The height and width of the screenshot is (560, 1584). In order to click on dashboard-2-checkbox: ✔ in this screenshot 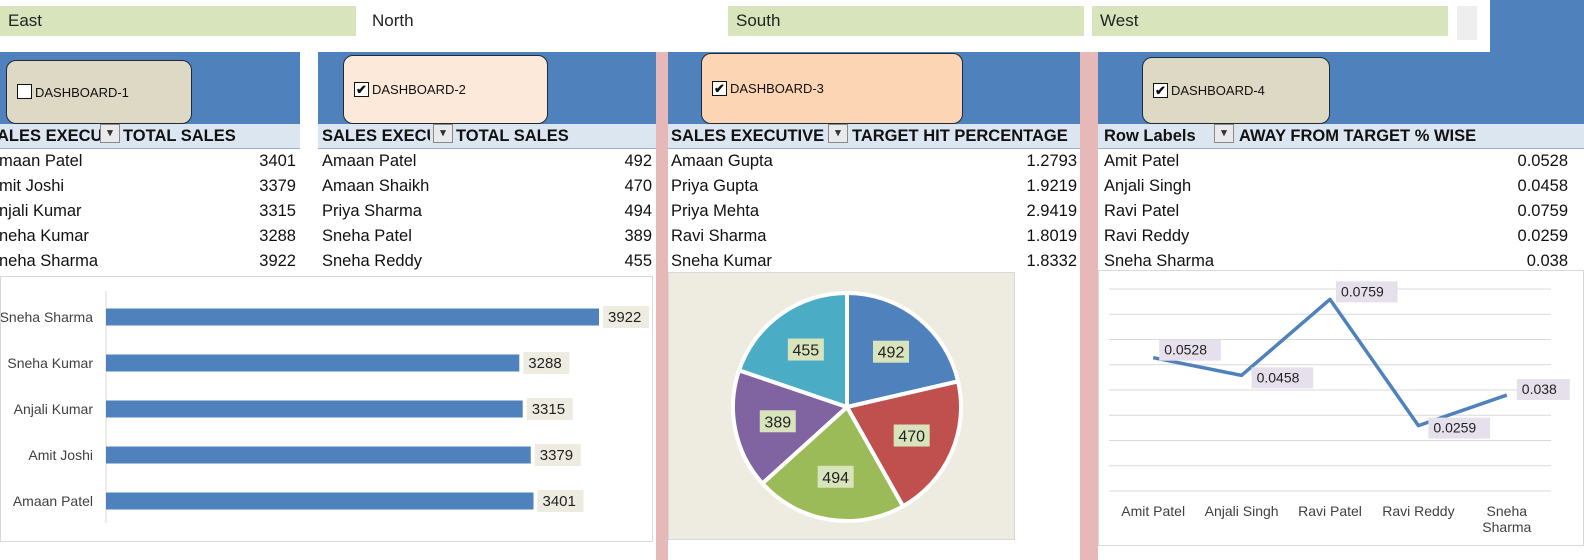, I will do `click(361, 89)`.